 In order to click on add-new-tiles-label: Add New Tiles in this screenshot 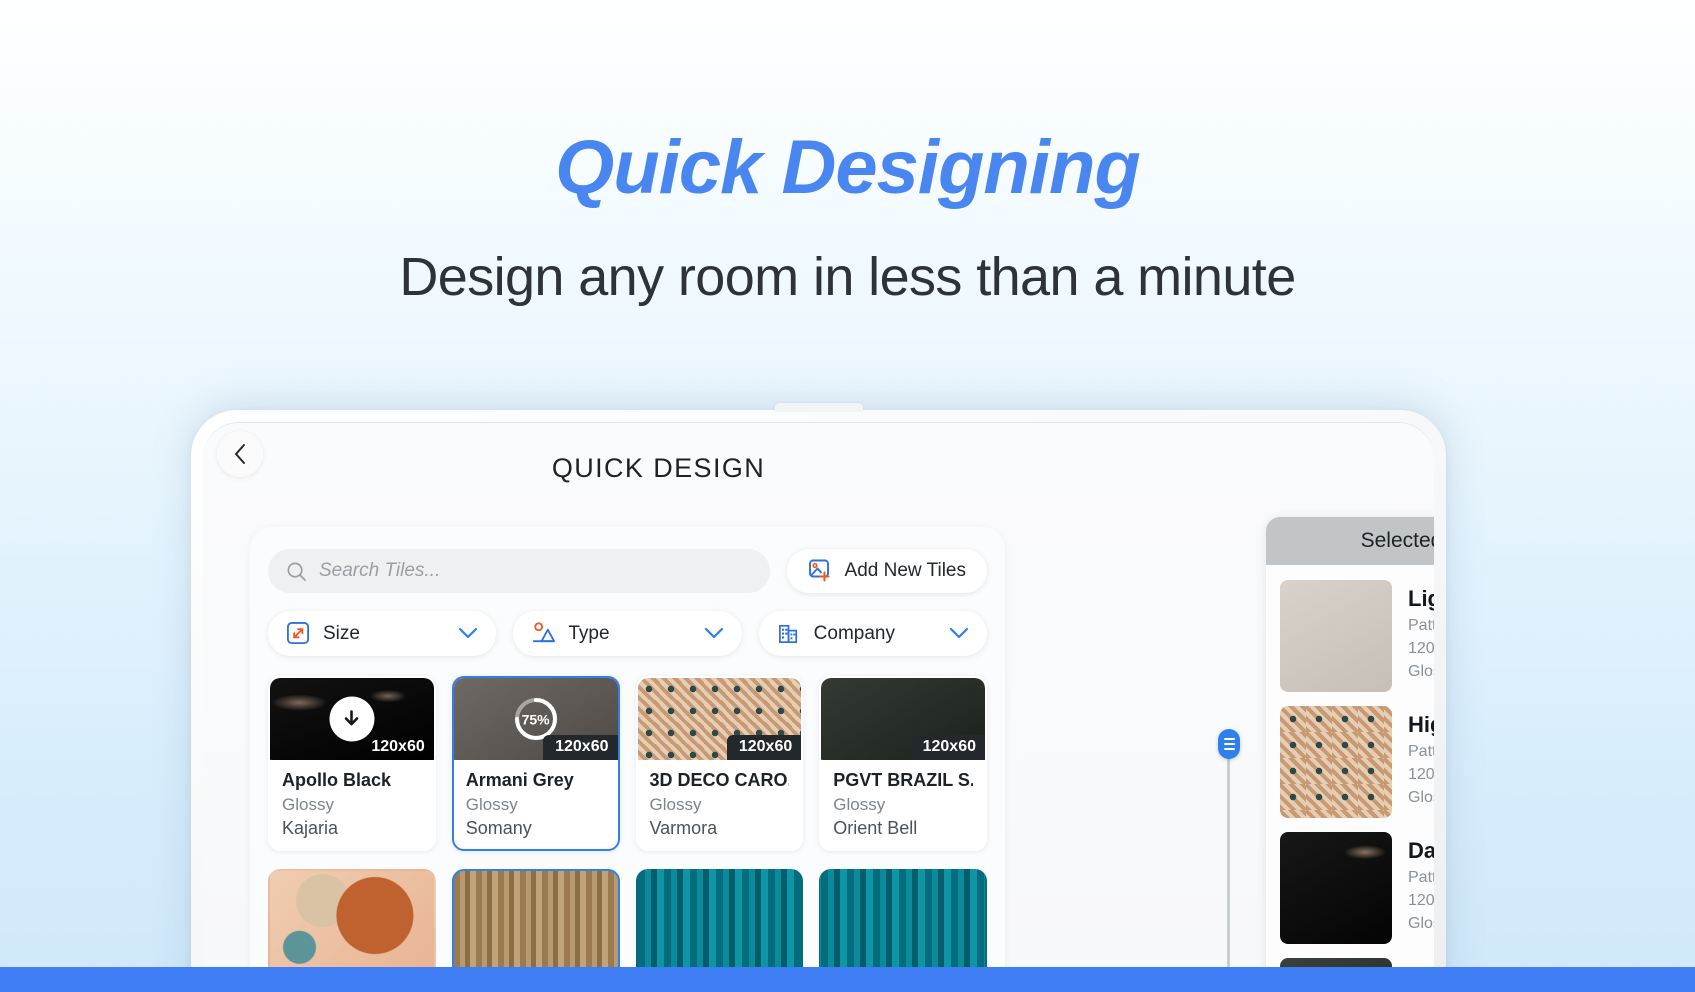, I will do `click(905, 570)`.